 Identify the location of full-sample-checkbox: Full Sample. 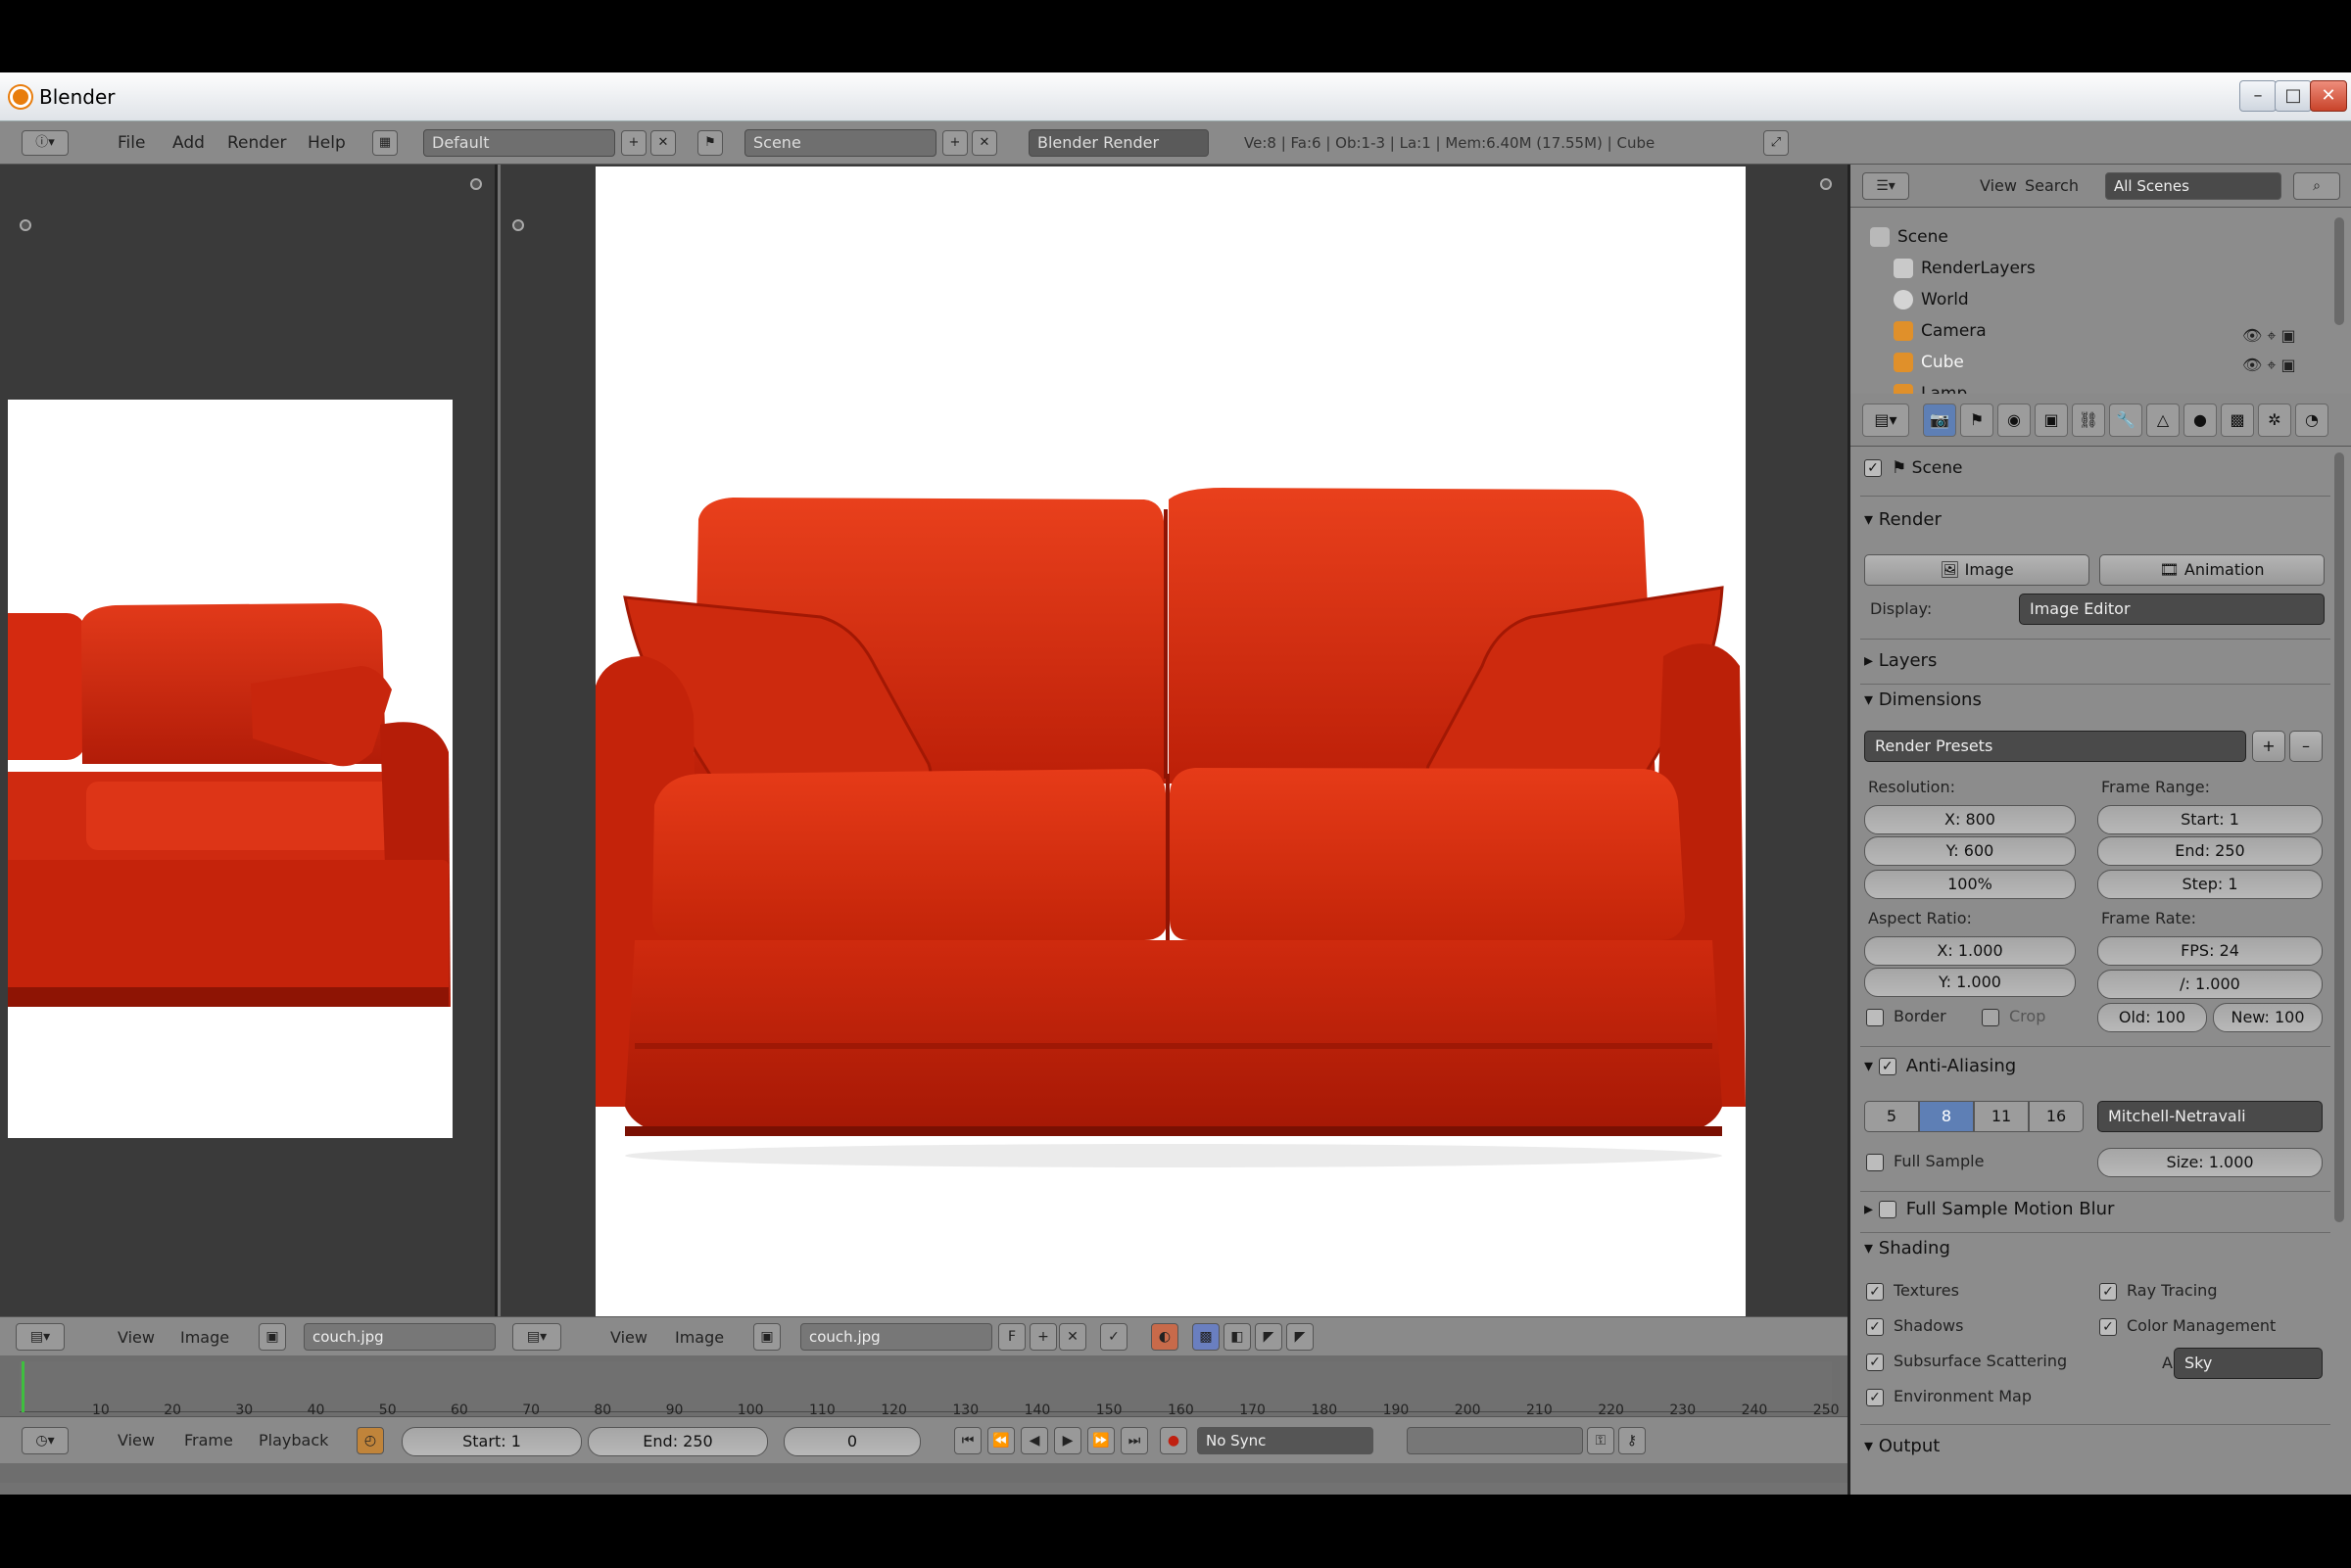
(1925, 1161).